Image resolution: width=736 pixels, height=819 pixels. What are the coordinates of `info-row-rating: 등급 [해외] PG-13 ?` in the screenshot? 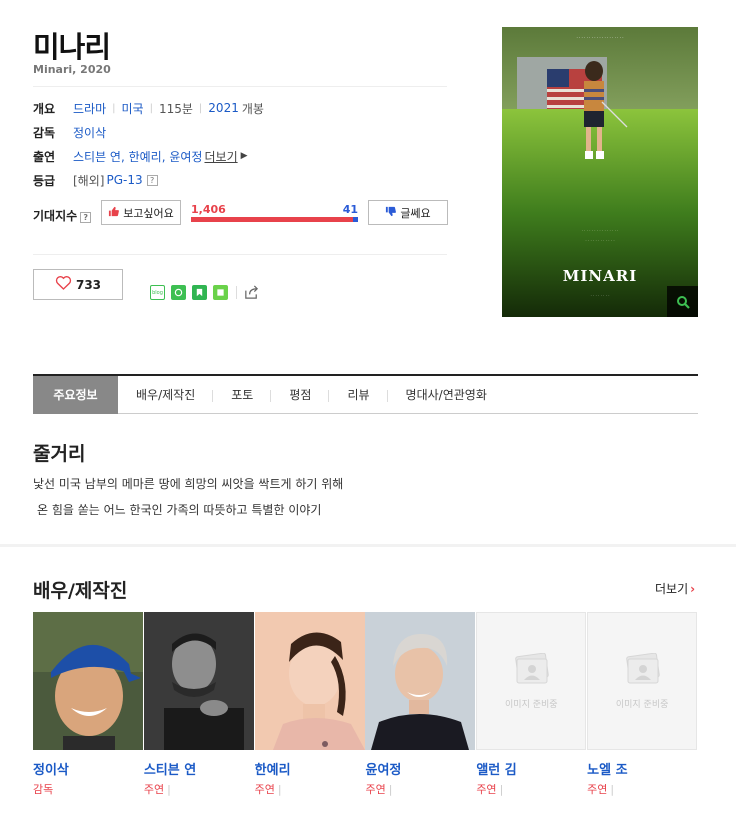 It's located at (240, 180).